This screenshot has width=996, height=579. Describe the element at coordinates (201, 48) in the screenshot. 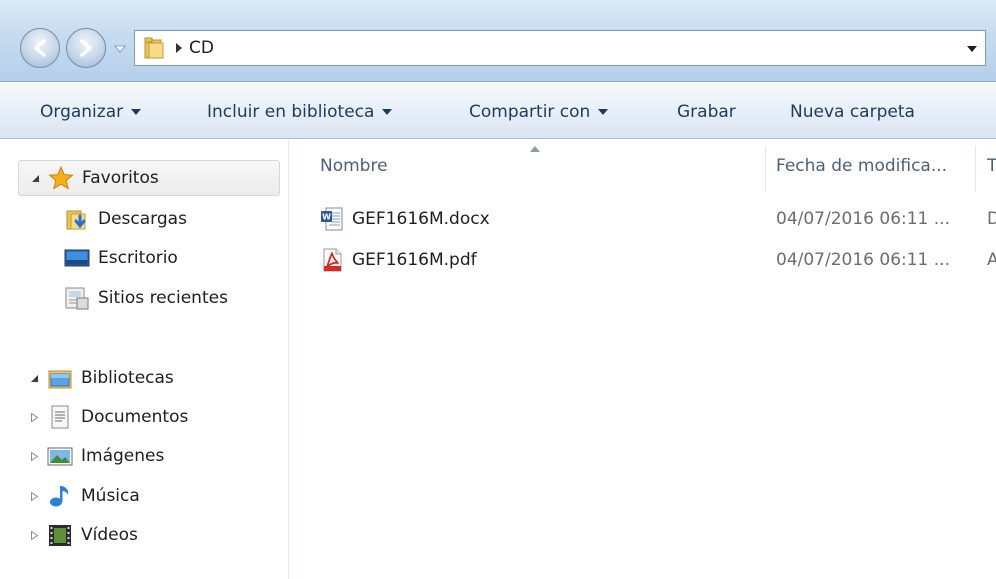

I see `breadcrumb-cd: CD` at that location.